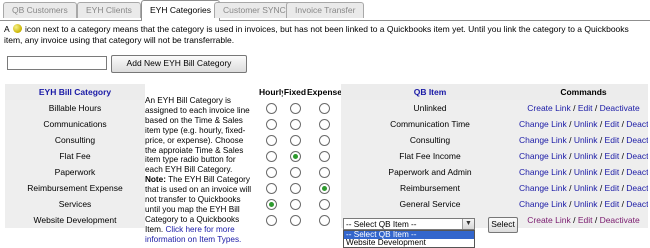 The image size is (650, 248). Describe the element at coordinates (75, 220) in the screenshot. I see `category-name: Website Development` at that location.